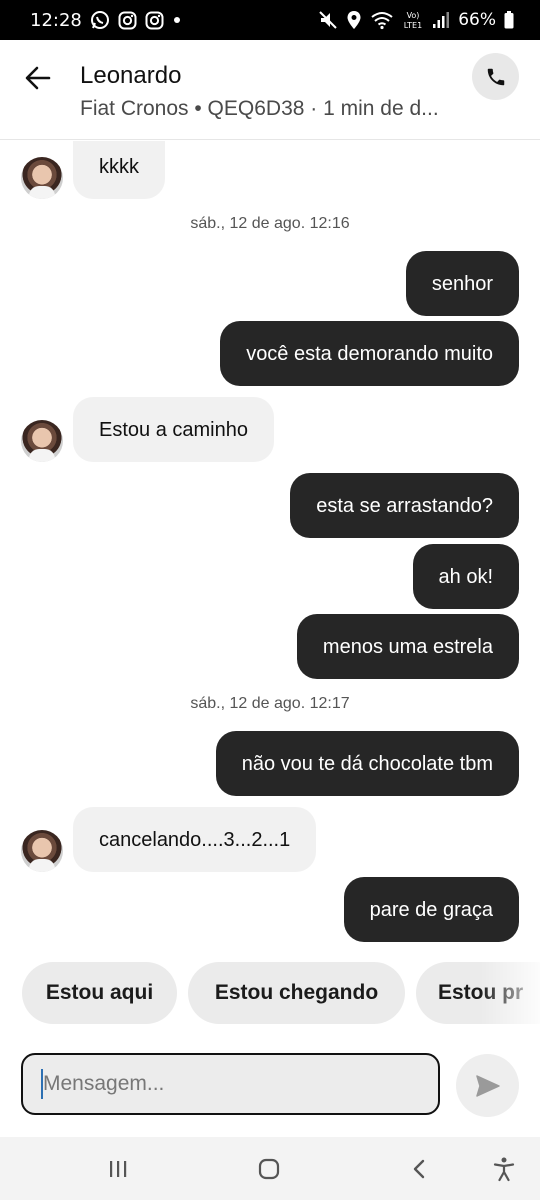 The height and width of the screenshot is (1200, 540). I want to click on quick-reply-chip: Estou chegando, so click(296, 993).